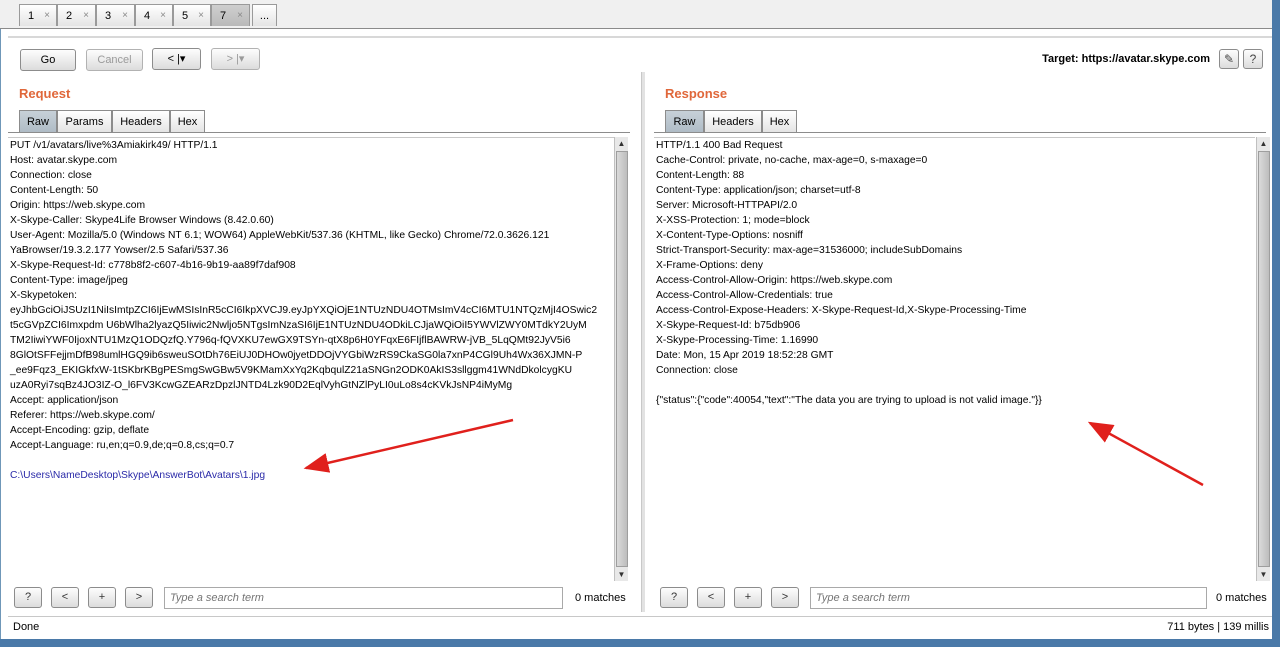 The width and height of the screenshot is (1280, 647). What do you see at coordinates (26, 627) in the screenshot?
I see `status-text: Done` at bounding box center [26, 627].